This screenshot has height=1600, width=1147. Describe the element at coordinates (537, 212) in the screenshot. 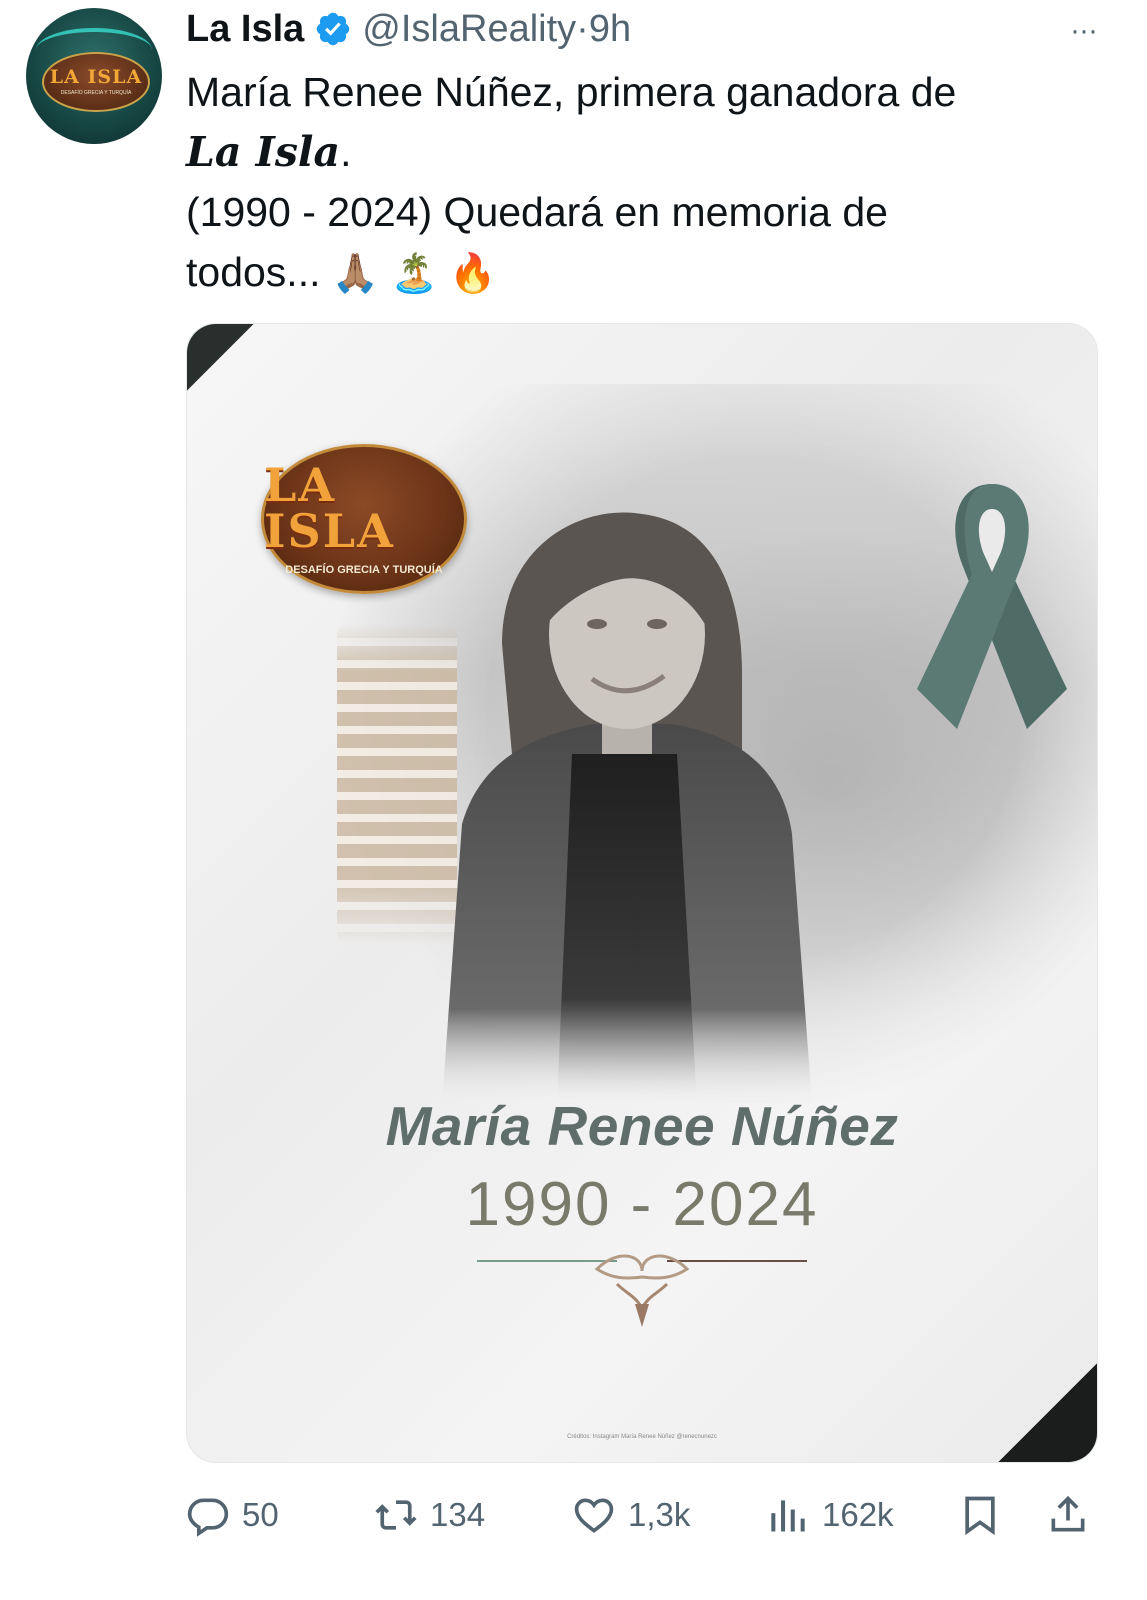

I see `tweet-line-3: (1990 - 2024) Quedará en memoria de` at that location.